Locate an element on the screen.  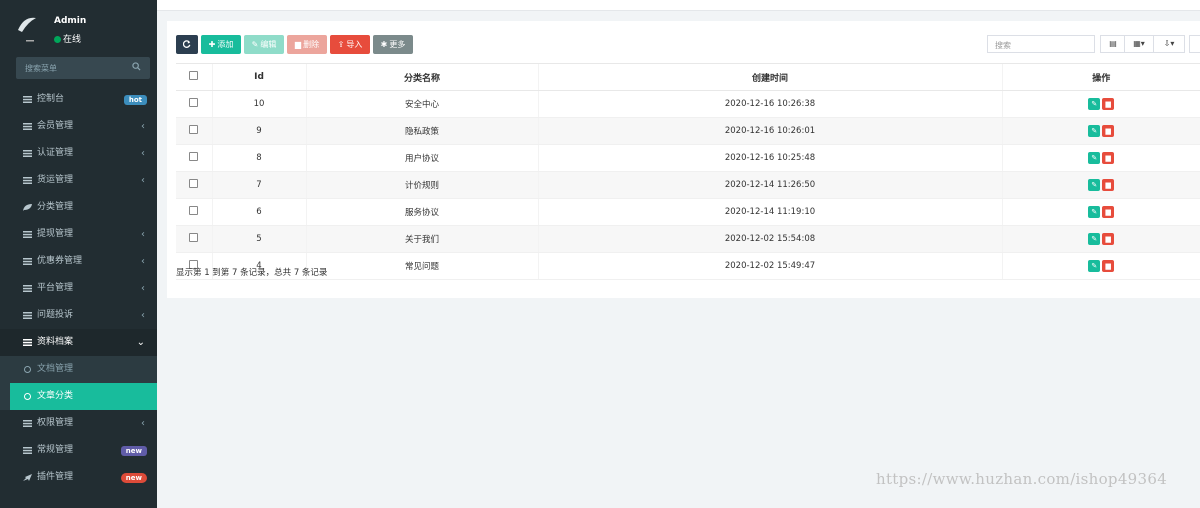
export-button: ⇩▾ is located at coordinates (1169, 44).